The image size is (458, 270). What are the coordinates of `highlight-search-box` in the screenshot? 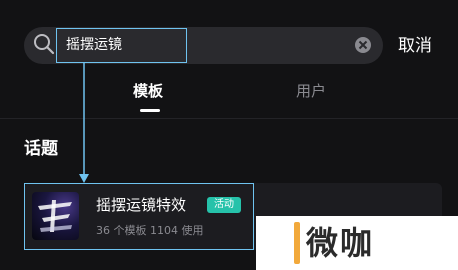 It's located at (121, 45).